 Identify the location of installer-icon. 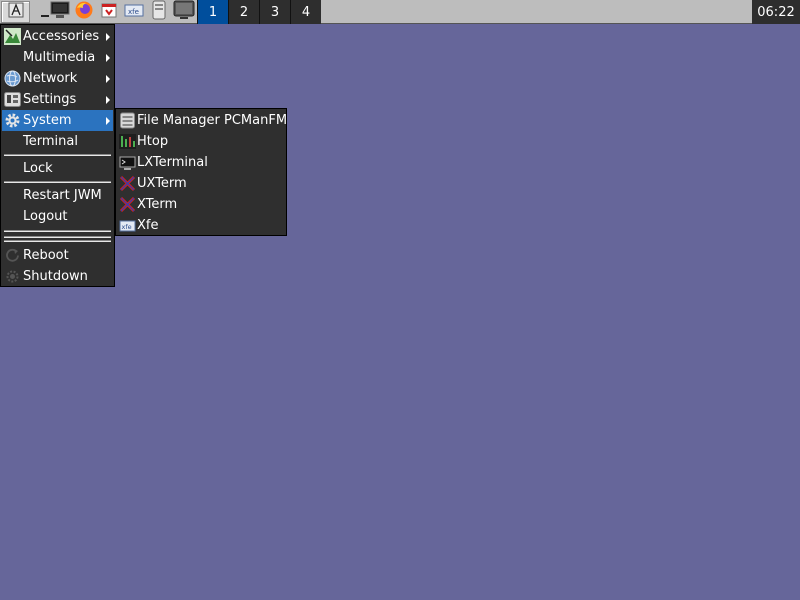
(109, 12).